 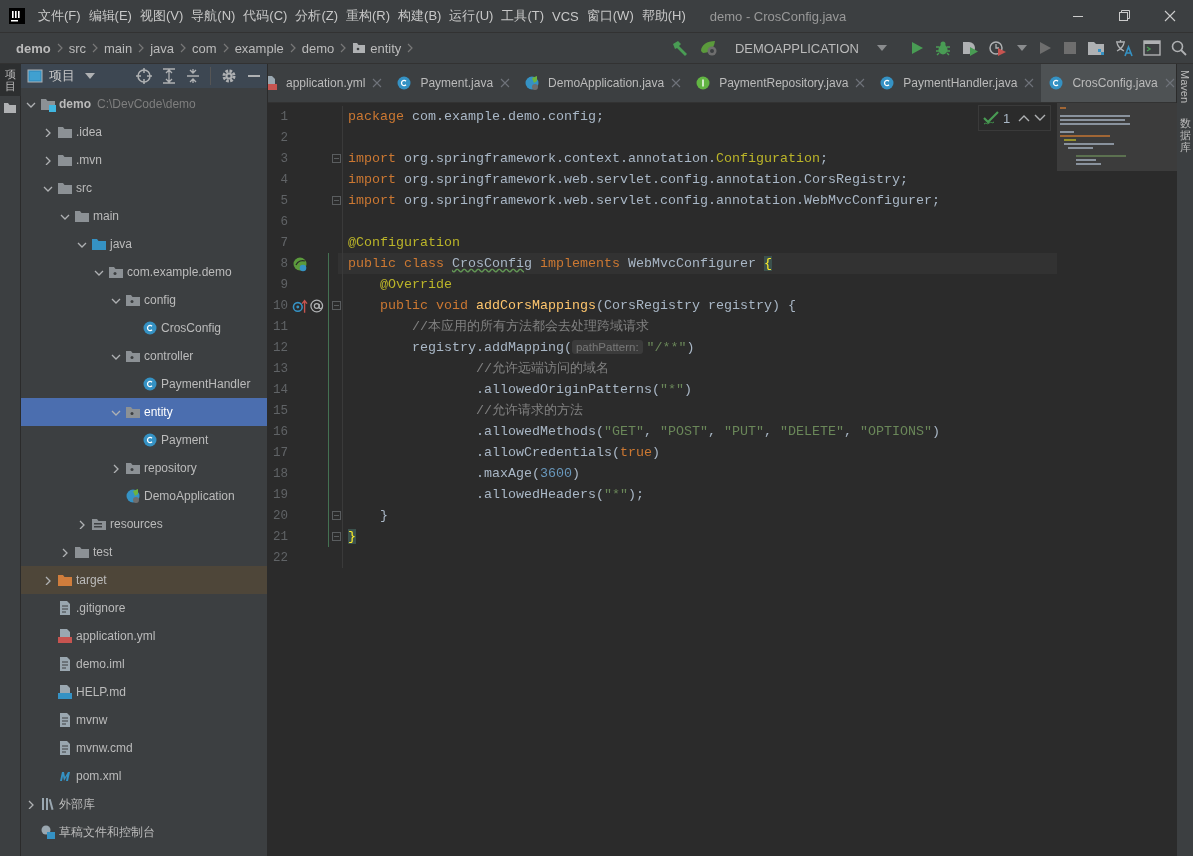 I want to click on tree-item: 草稿文件和控制台, so click(x=144, y=832).